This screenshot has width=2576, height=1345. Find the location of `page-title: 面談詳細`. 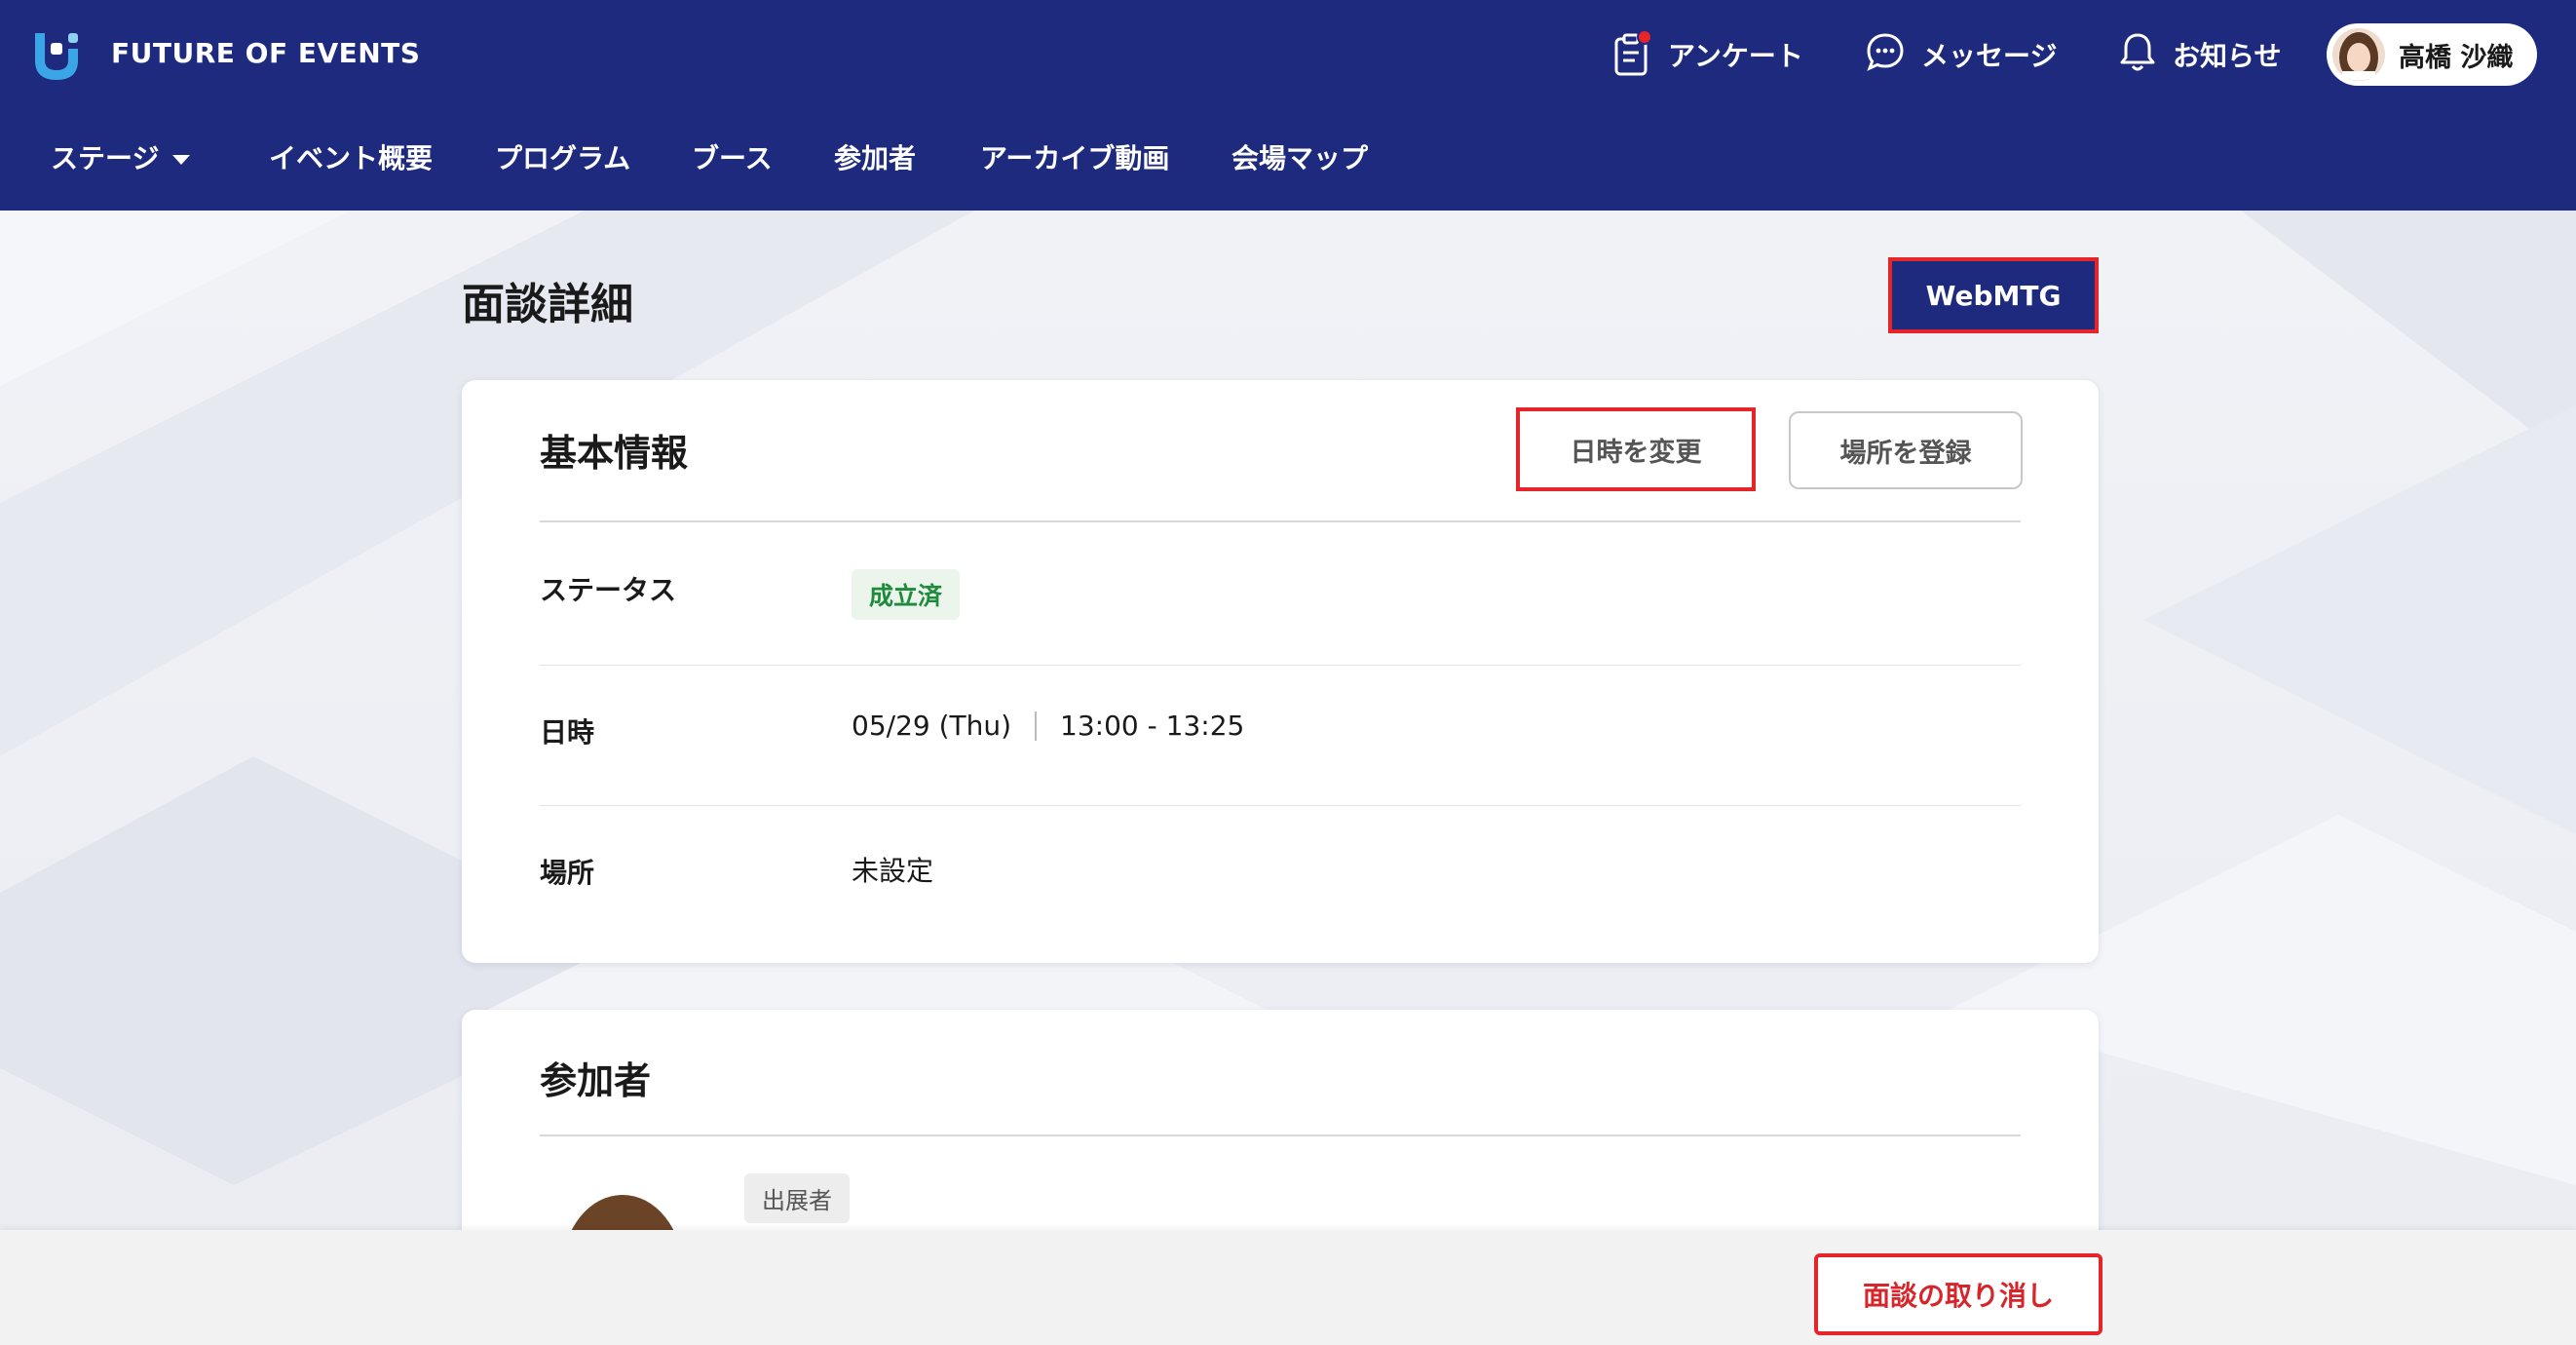

page-title: 面談詳細 is located at coordinates (547, 304).